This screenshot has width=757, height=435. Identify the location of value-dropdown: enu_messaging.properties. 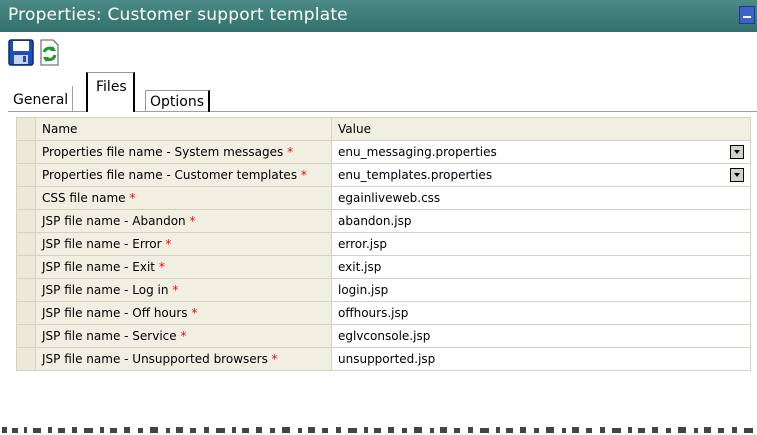
(541, 152).